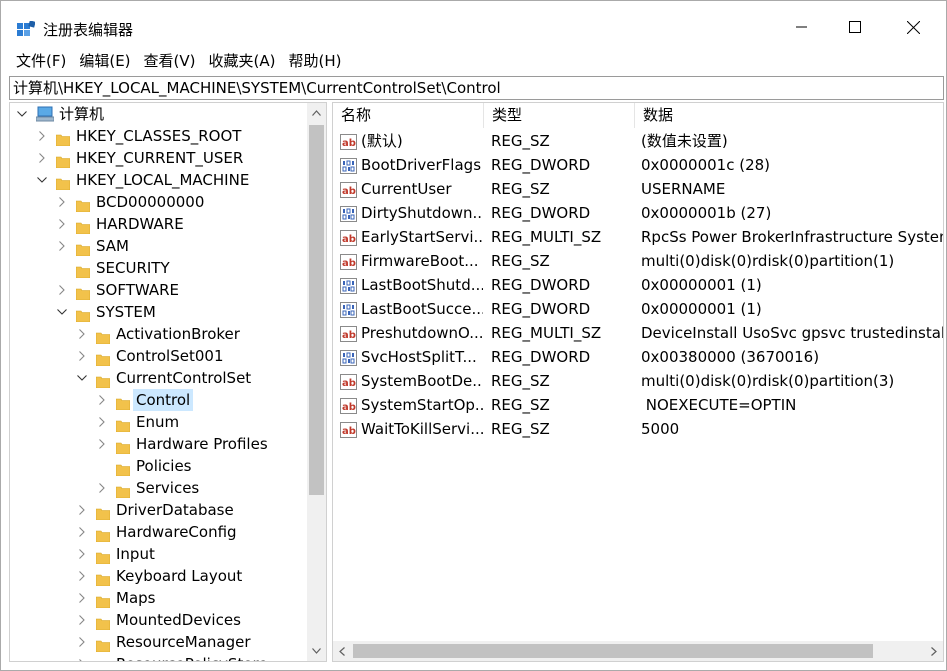 This screenshot has height=671, width=947. What do you see at coordinates (160, 224) in the screenshot?
I see `tree-node: HARDWARE` at bounding box center [160, 224].